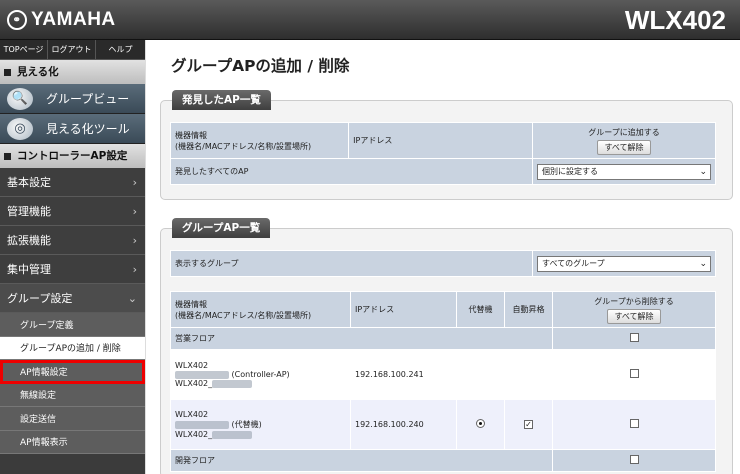 The width and height of the screenshot is (740, 474). What do you see at coordinates (480, 309) in the screenshot?
I see `col-substitute: 代替機` at bounding box center [480, 309].